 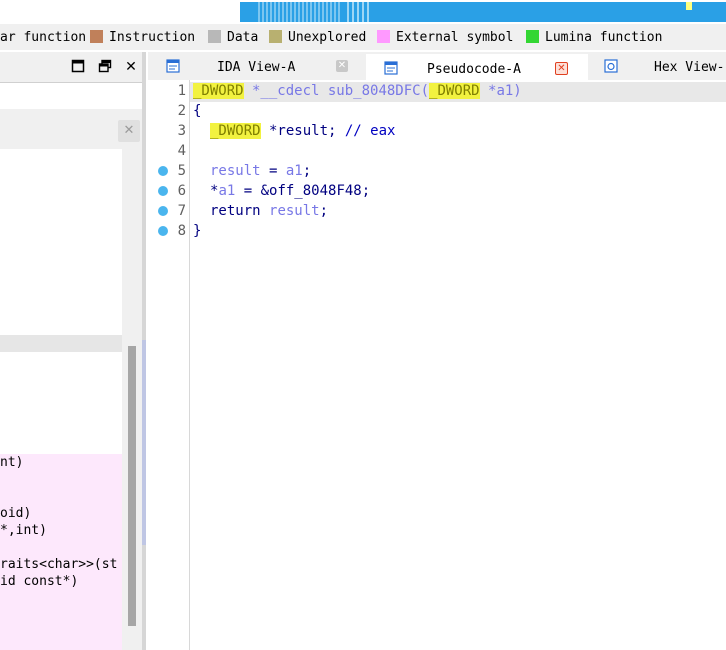 I want to click on code-token: *a1), so click(x=501, y=91).